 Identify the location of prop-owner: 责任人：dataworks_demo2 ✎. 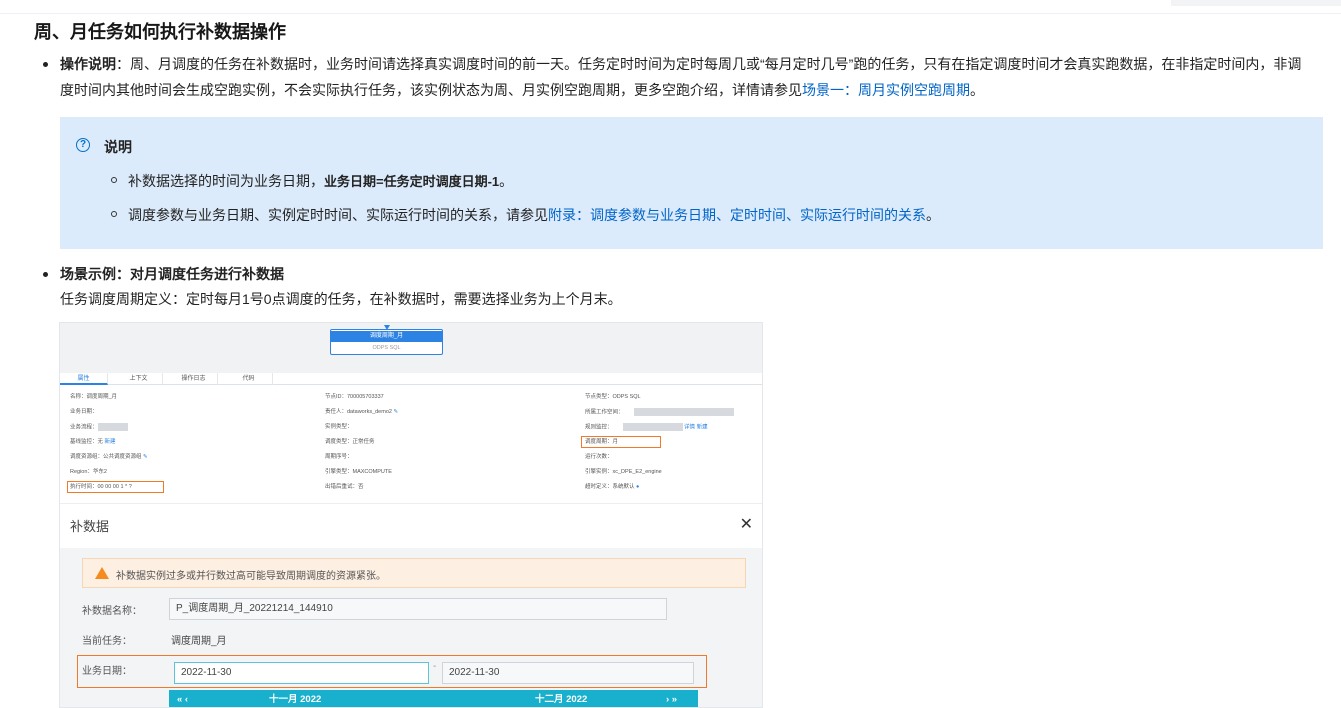
(361, 412).